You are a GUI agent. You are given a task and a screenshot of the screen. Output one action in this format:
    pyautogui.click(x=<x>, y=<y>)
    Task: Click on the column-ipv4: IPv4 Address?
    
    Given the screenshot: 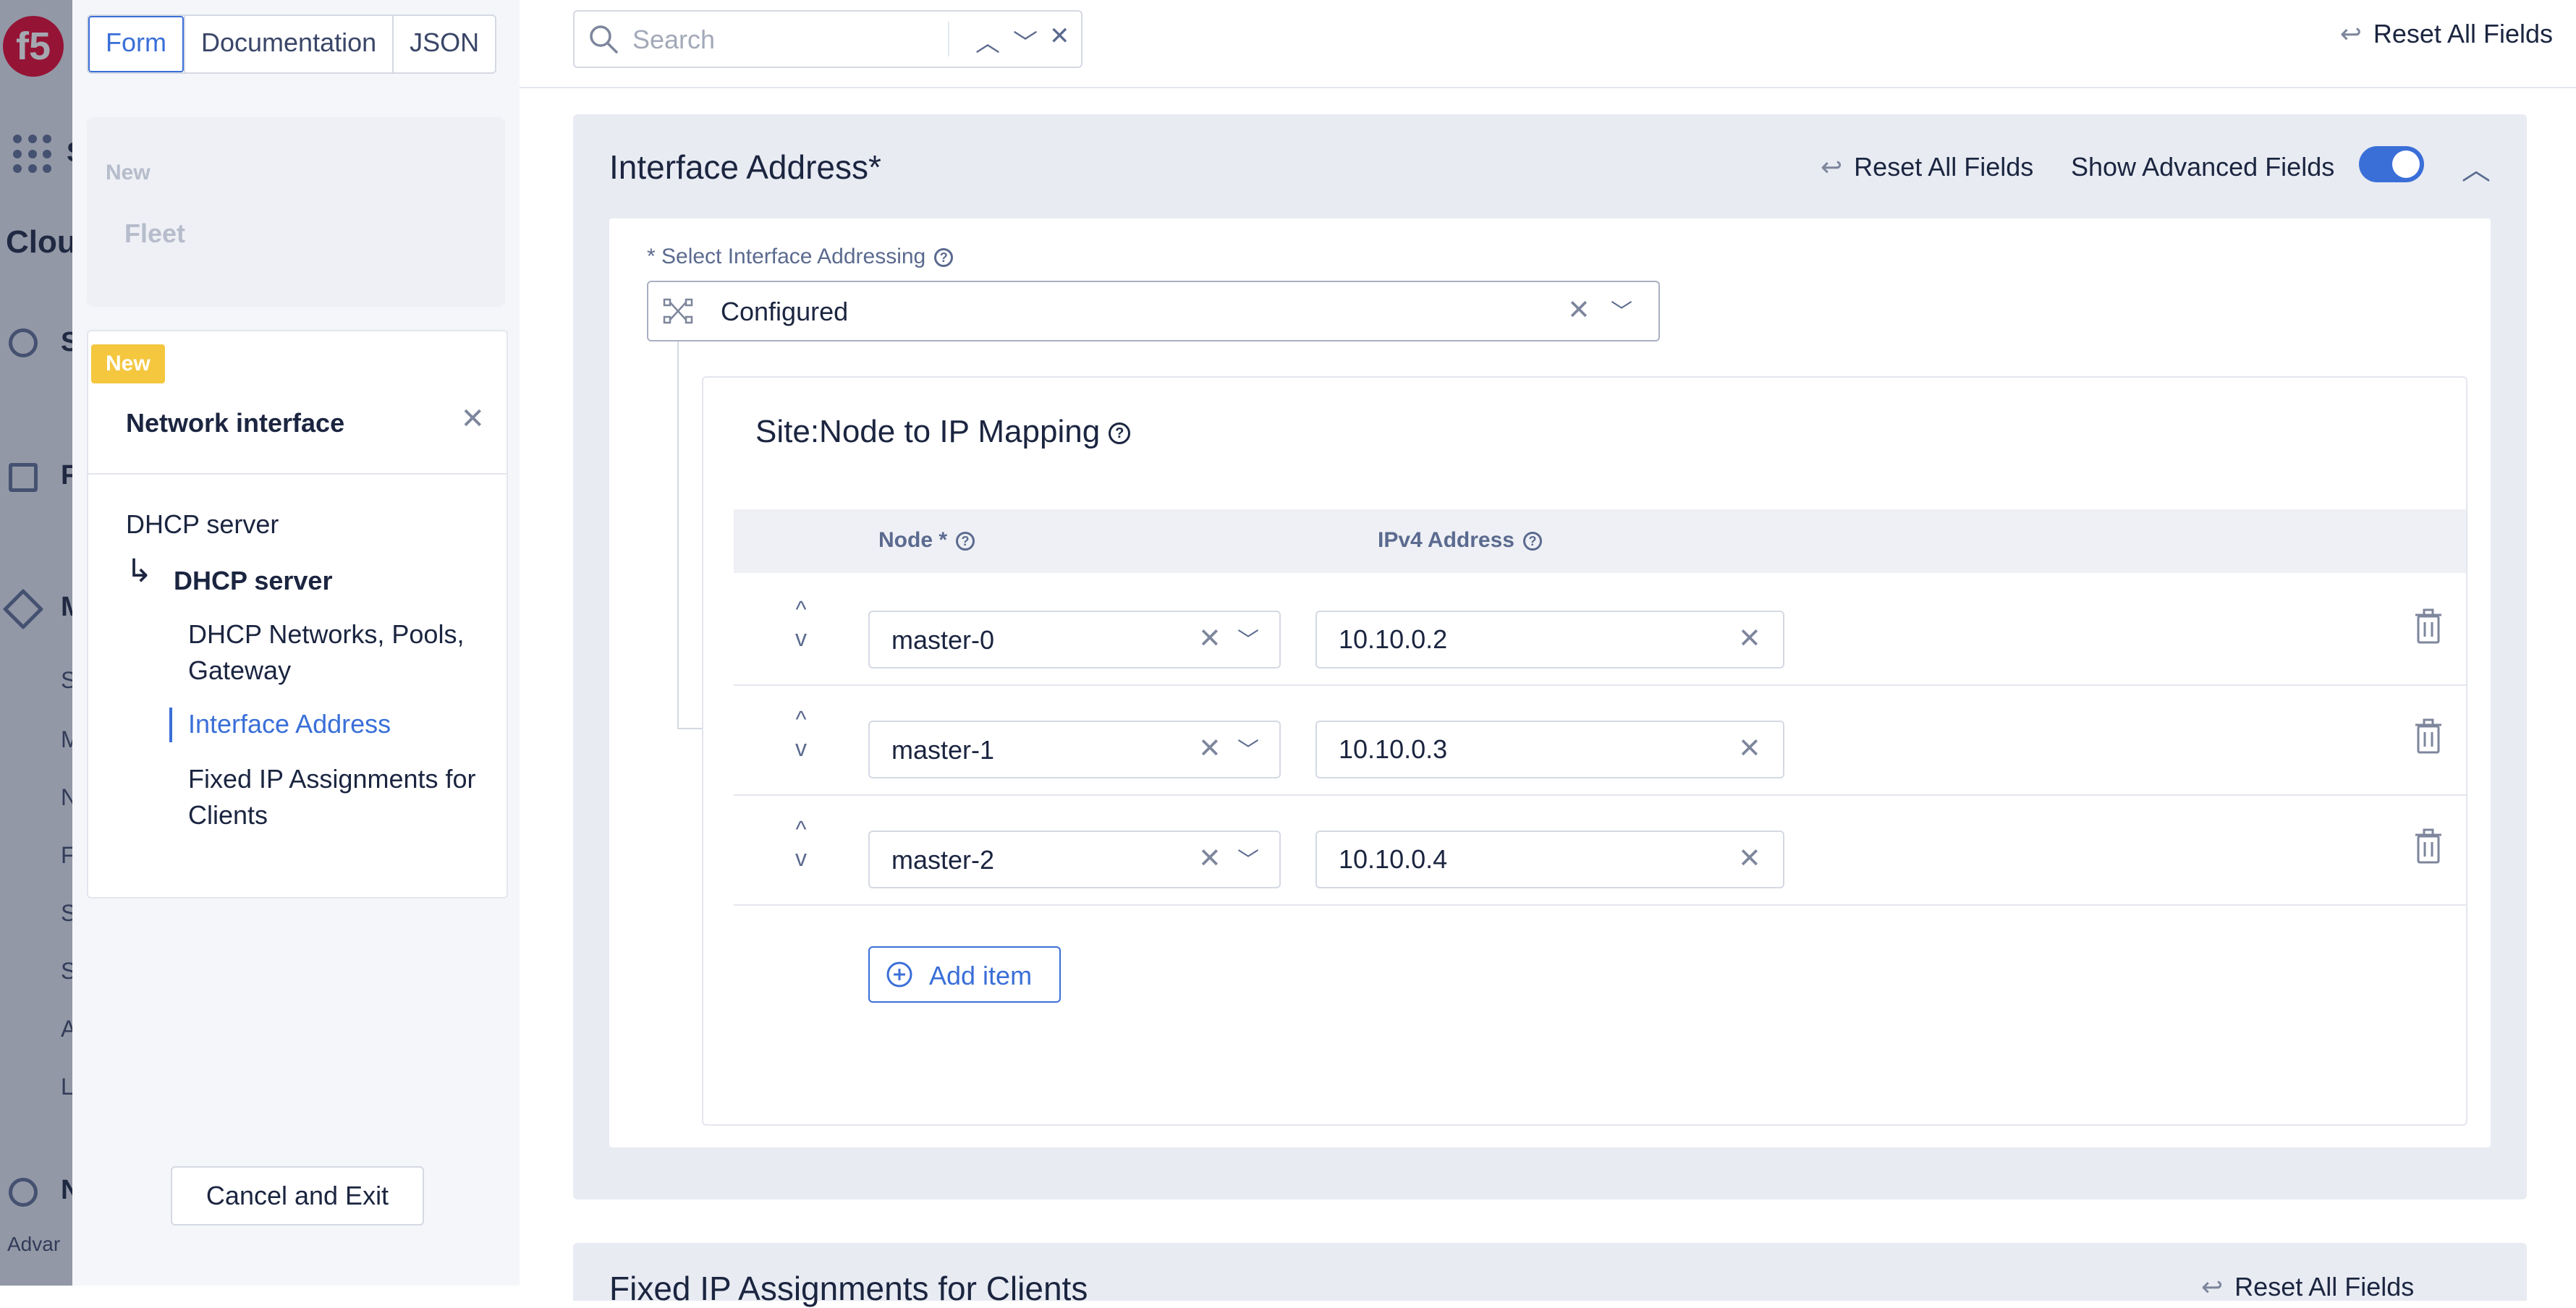 What is the action you would take?
    pyautogui.click(x=1460, y=540)
    